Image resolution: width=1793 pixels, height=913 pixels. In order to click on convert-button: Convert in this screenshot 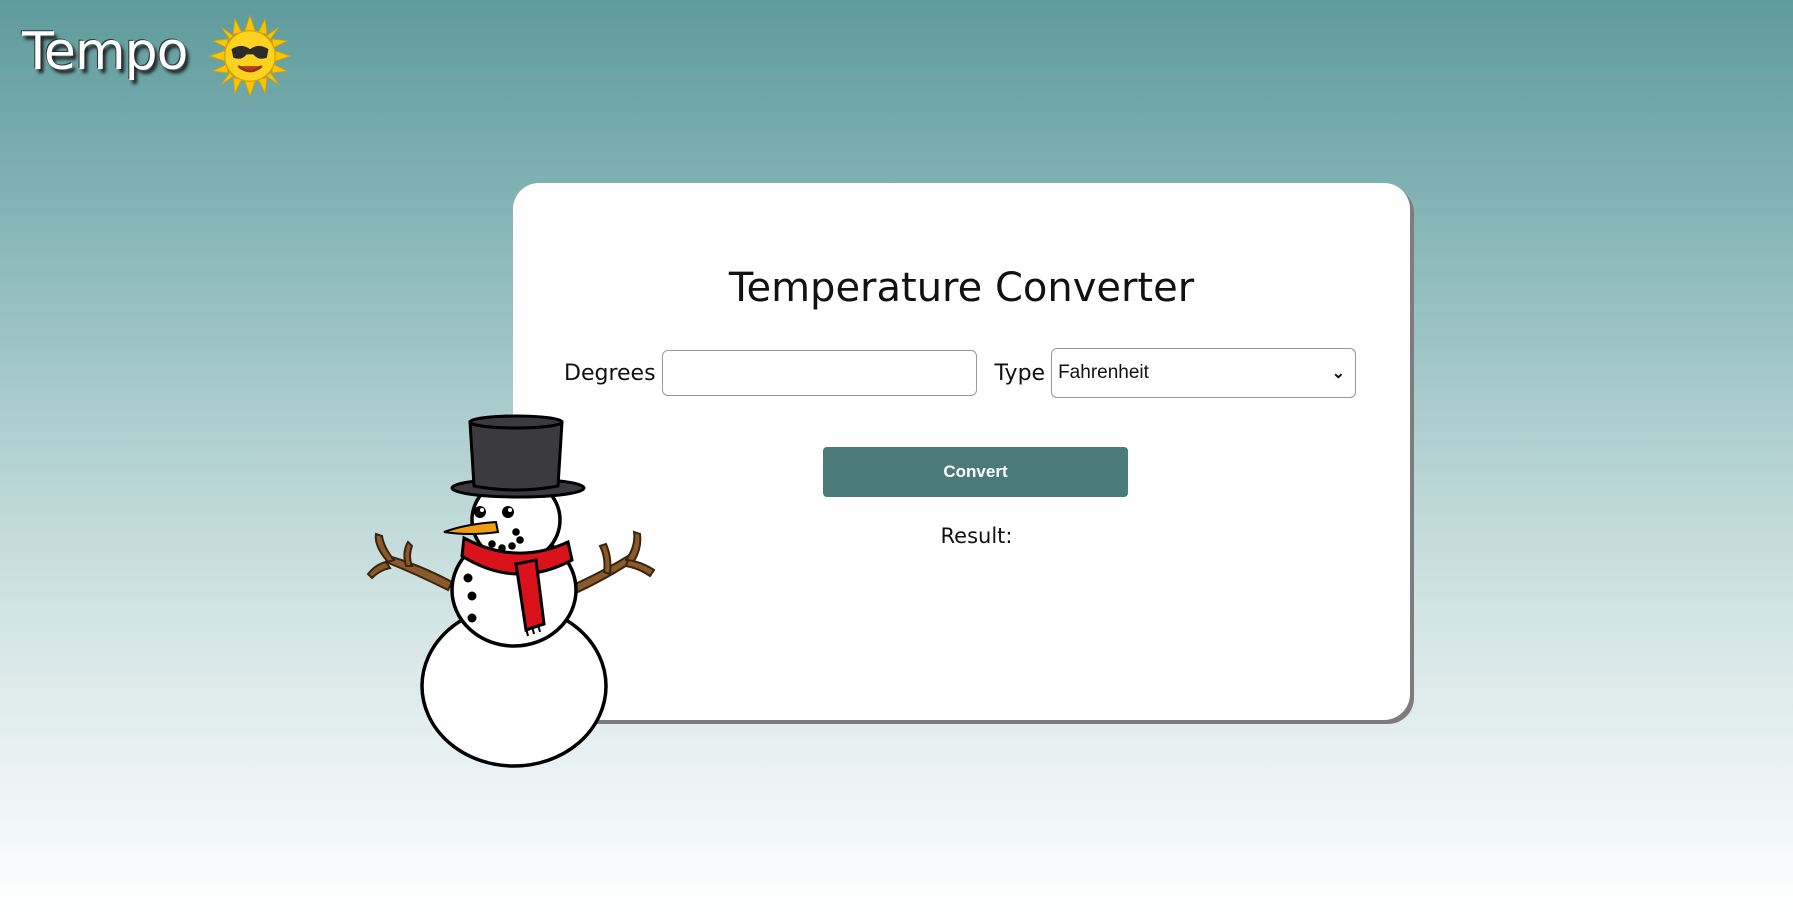, I will do `click(975, 472)`.